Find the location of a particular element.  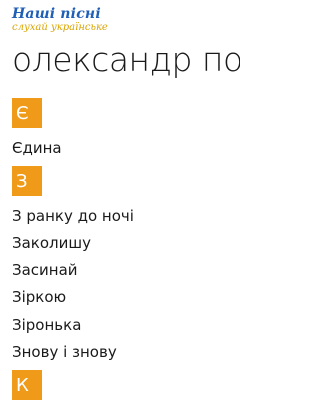

song-item: З ранку до ночі is located at coordinates (73, 216).